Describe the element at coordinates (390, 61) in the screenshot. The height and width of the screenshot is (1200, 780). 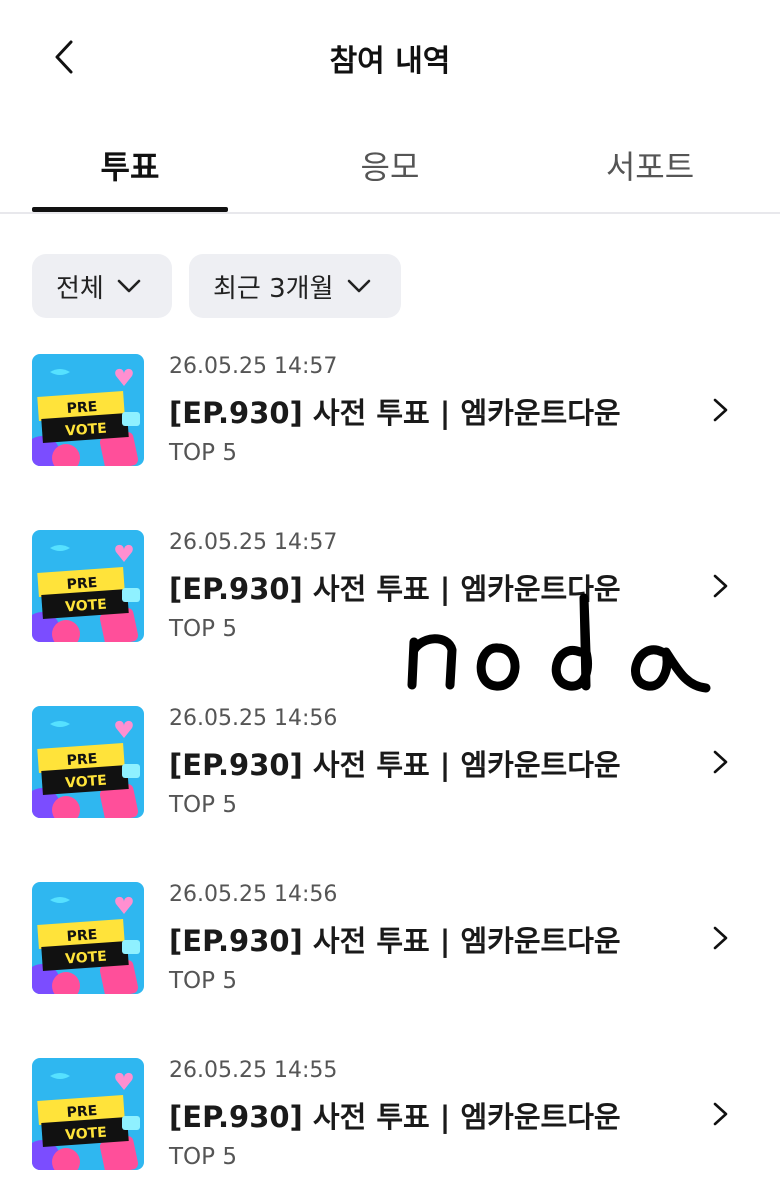
I see `page-title: 참여 내역` at that location.